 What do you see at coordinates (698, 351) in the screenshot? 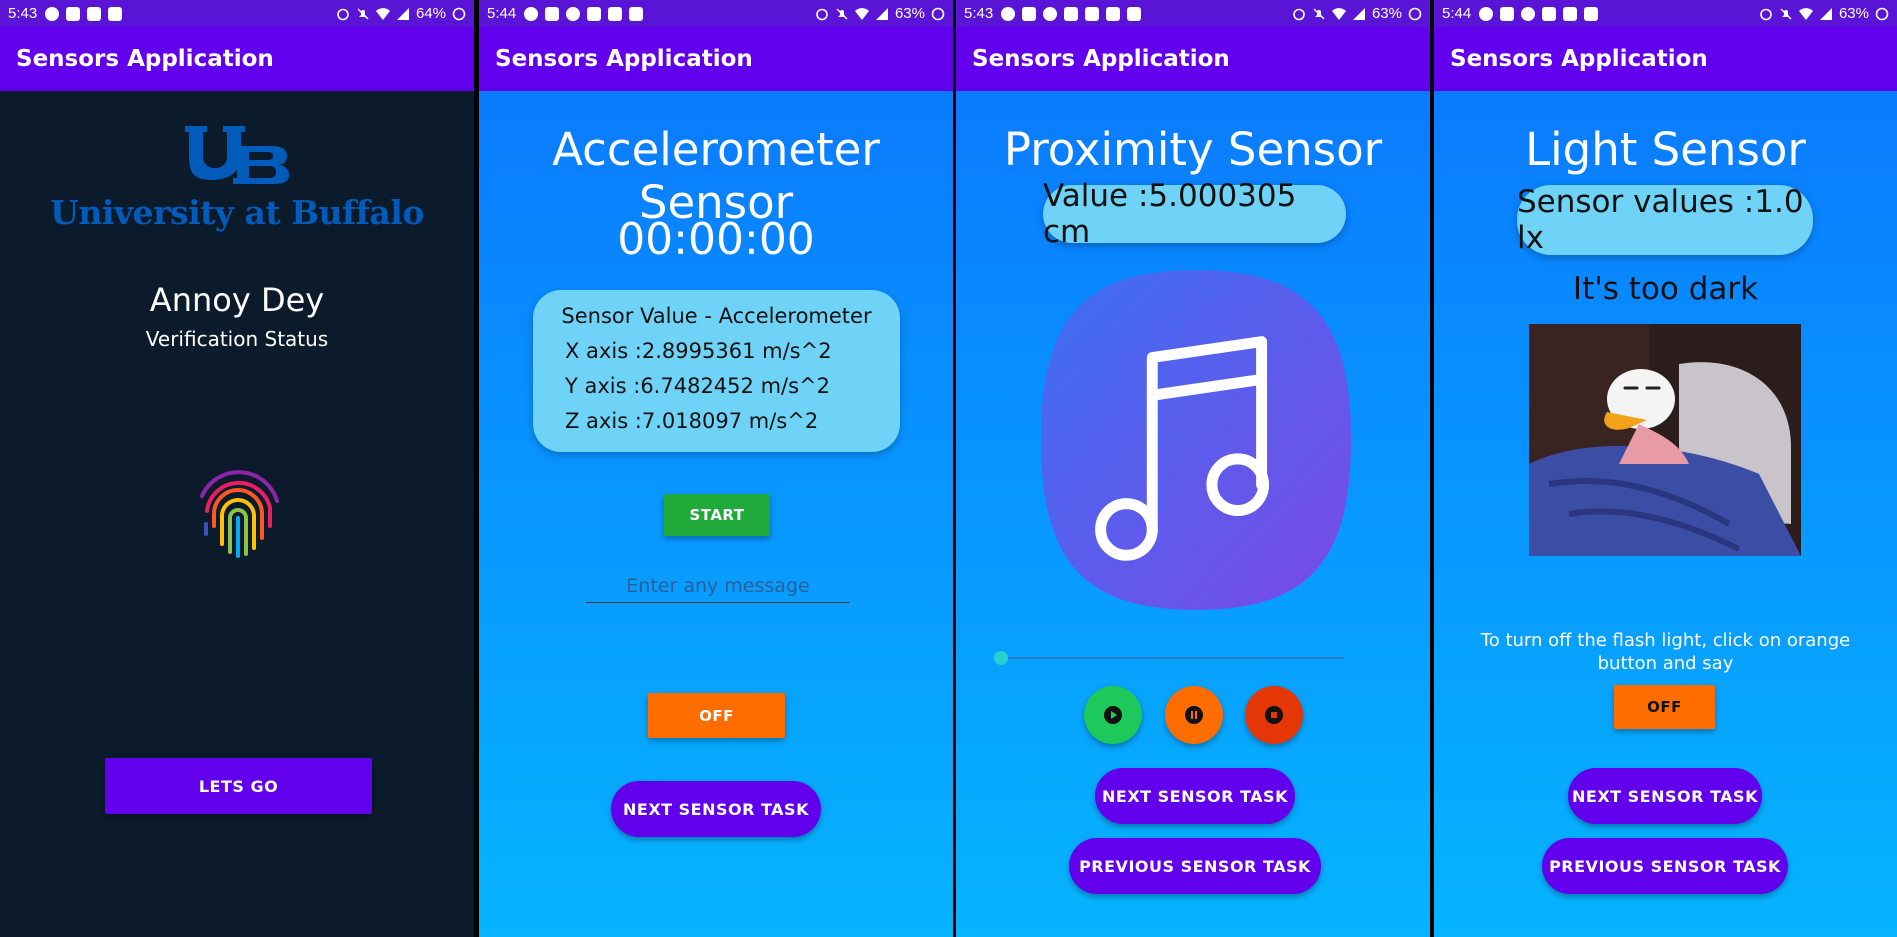
I see `x-axis-value: X axis :2.8995361 m/s^2` at bounding box center [698, 351].